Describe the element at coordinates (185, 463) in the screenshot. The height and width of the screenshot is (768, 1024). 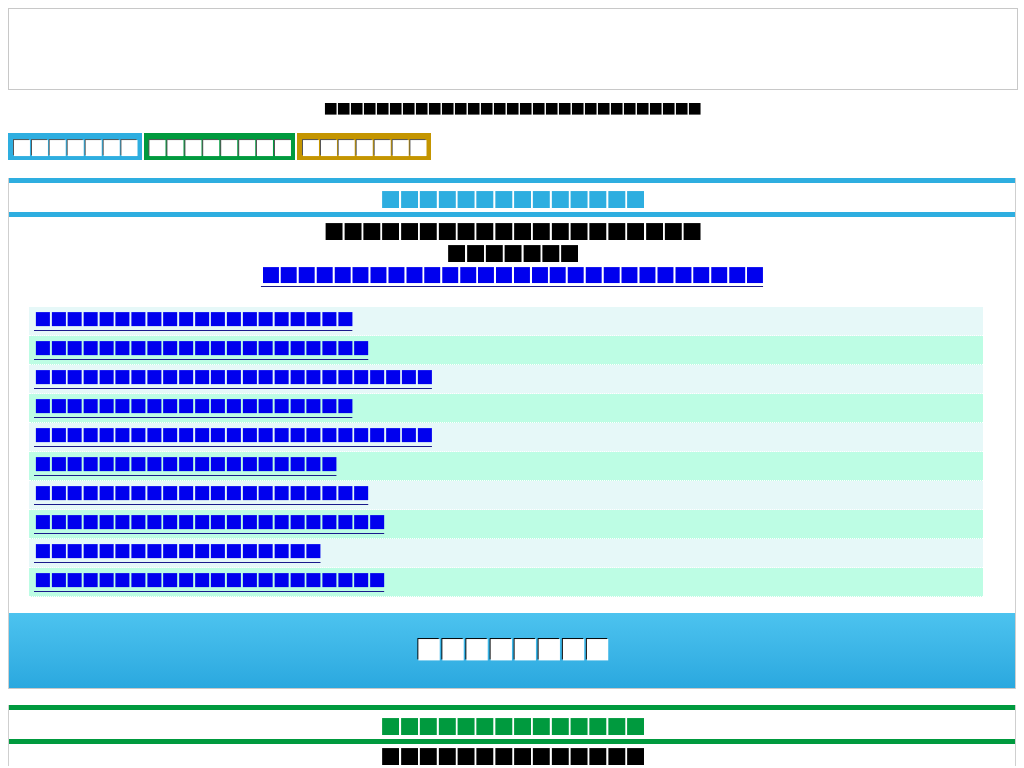
I see `article-link: ■■■■■■■■■■■■■■■■■■■` at that location.